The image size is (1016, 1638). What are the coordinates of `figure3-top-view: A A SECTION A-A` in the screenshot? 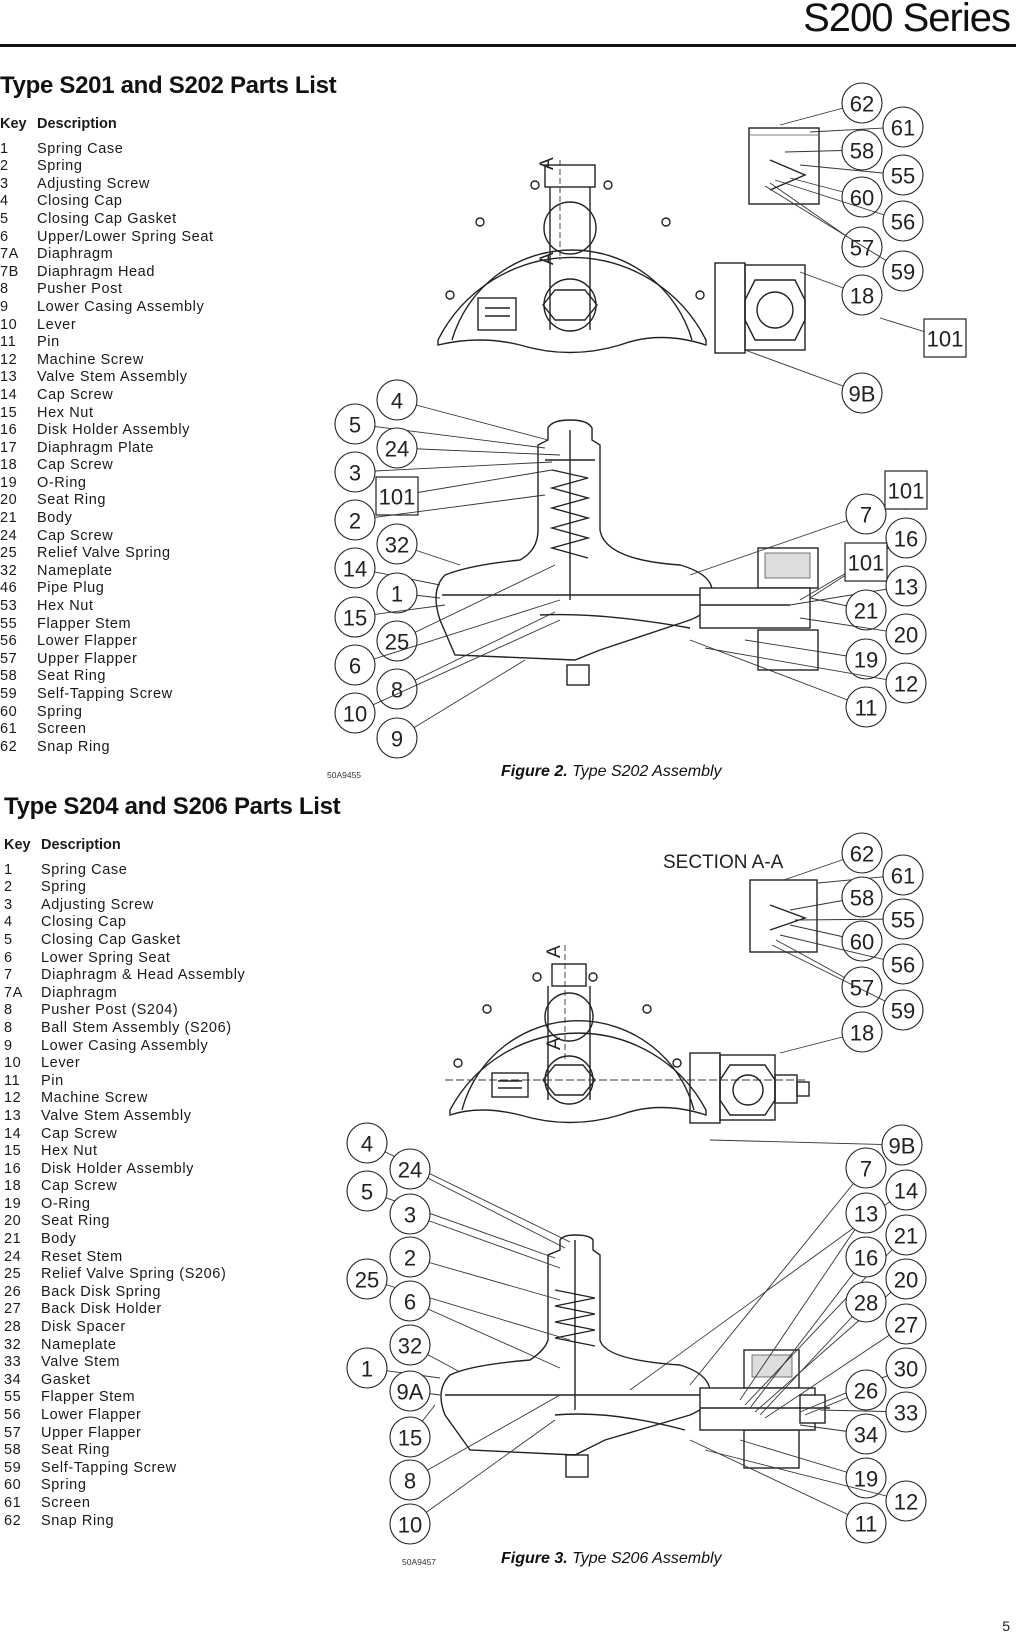 It's located at (631, 988).